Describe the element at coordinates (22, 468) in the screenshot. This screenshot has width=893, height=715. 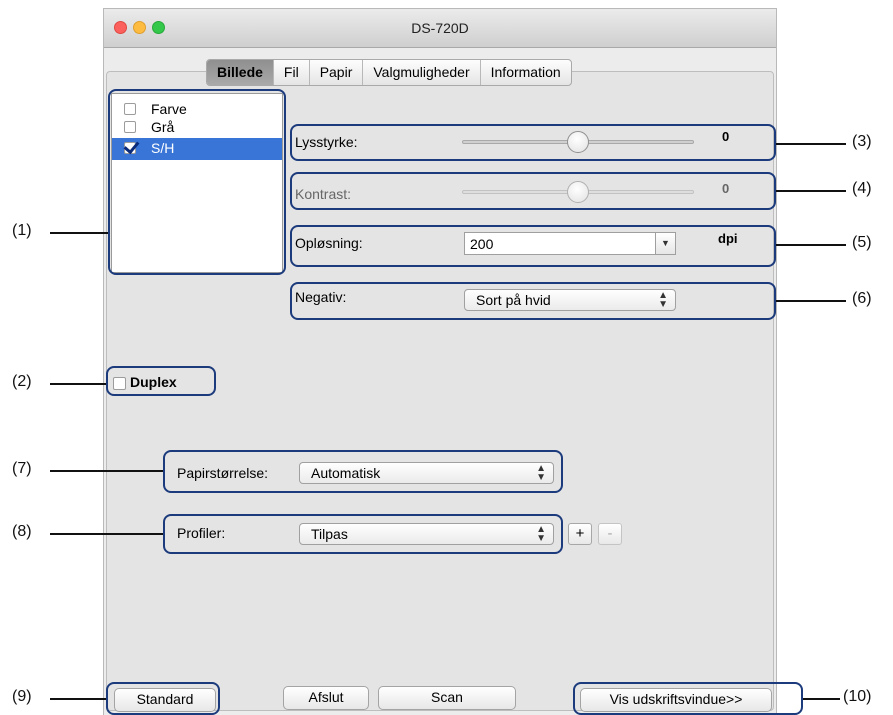
I see `callout-label-7: (7)` at that location.